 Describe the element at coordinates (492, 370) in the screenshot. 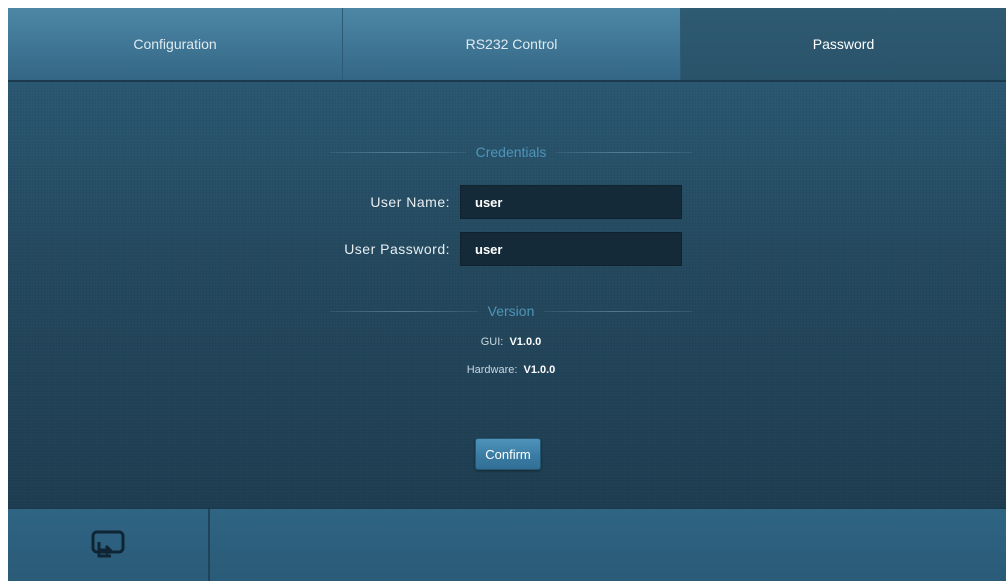

I see `hardware-version-label: Hardware:` at that location.